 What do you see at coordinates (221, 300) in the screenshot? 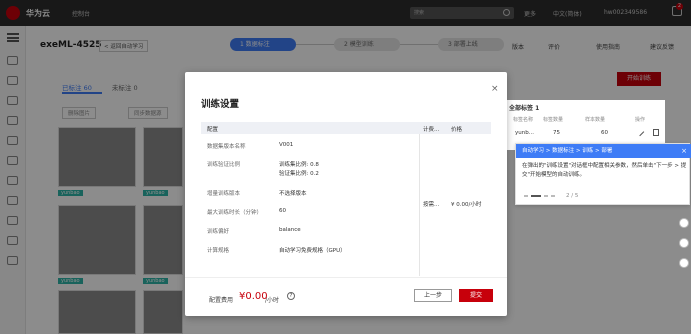
I see `cost-label: 配置费用` at bounding box center [221, 300].